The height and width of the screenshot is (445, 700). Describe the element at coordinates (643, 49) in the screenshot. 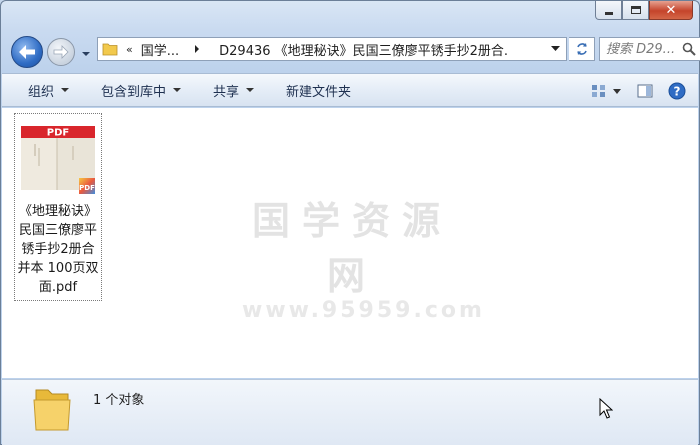

I see `search-input` at that location.